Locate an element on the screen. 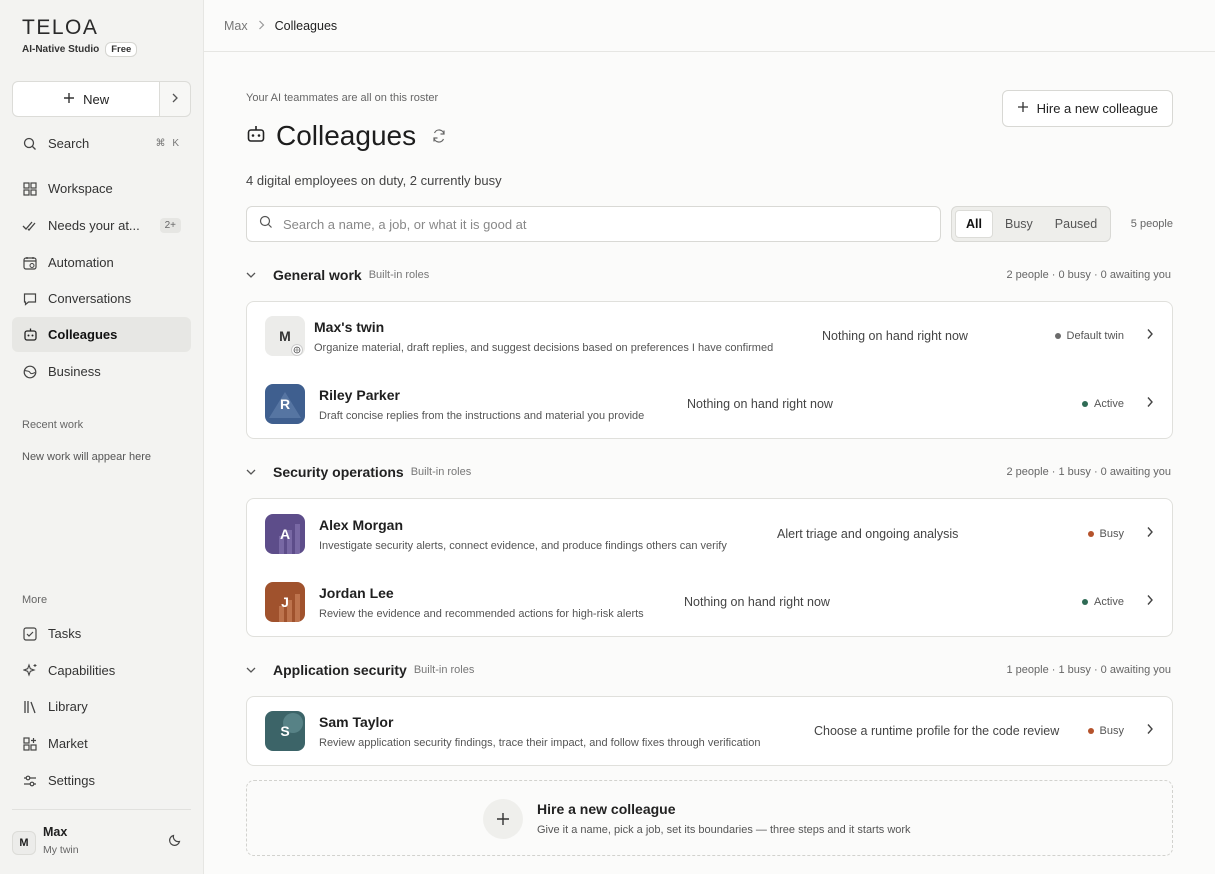  theme-toggle-button is located at coordinates (175, 842).